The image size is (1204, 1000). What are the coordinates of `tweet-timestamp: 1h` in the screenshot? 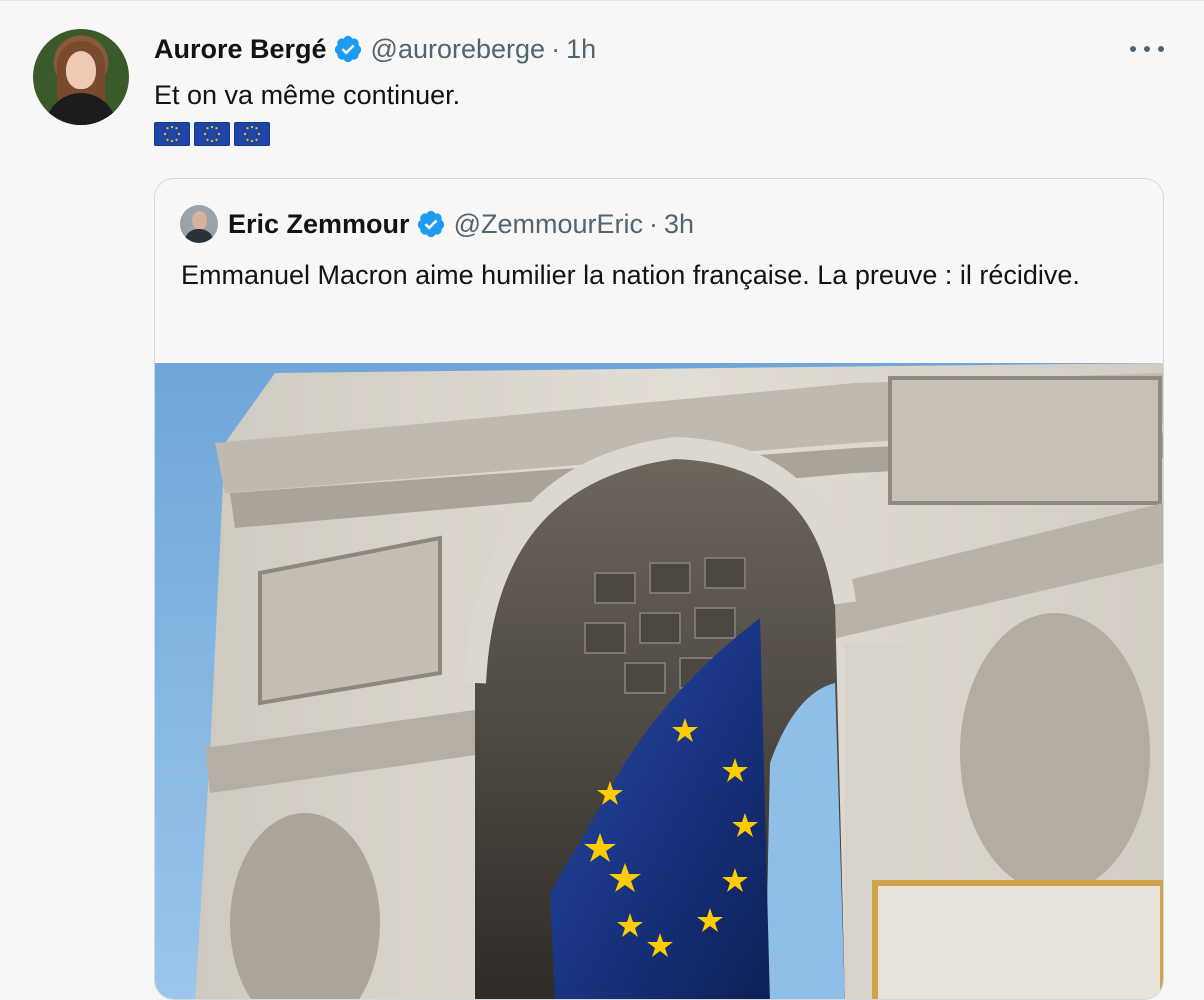 It's located at (581, 49).